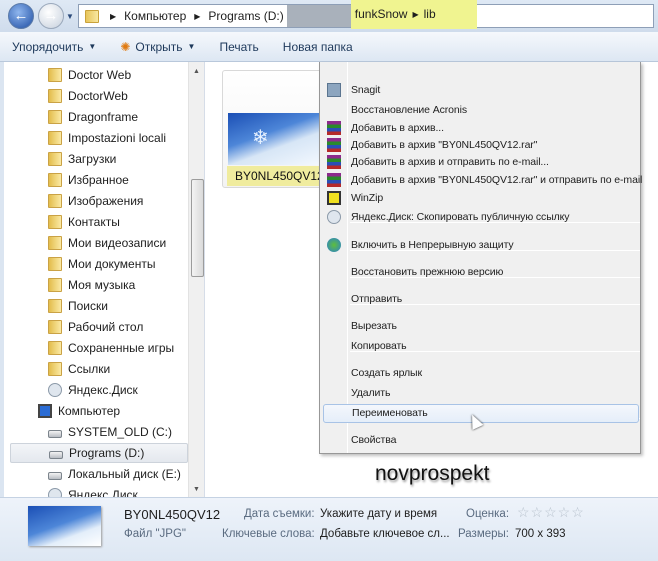 Image resolution: width=658 pixels, height=561 pixels. I want to click on date-value: Укажите дату и время, so click(378, 514).